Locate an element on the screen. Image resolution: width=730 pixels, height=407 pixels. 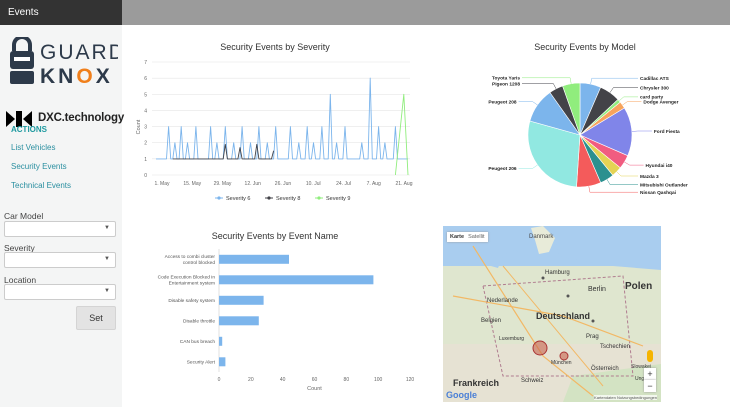
pegman-icon is located at coordinates (650, 356).